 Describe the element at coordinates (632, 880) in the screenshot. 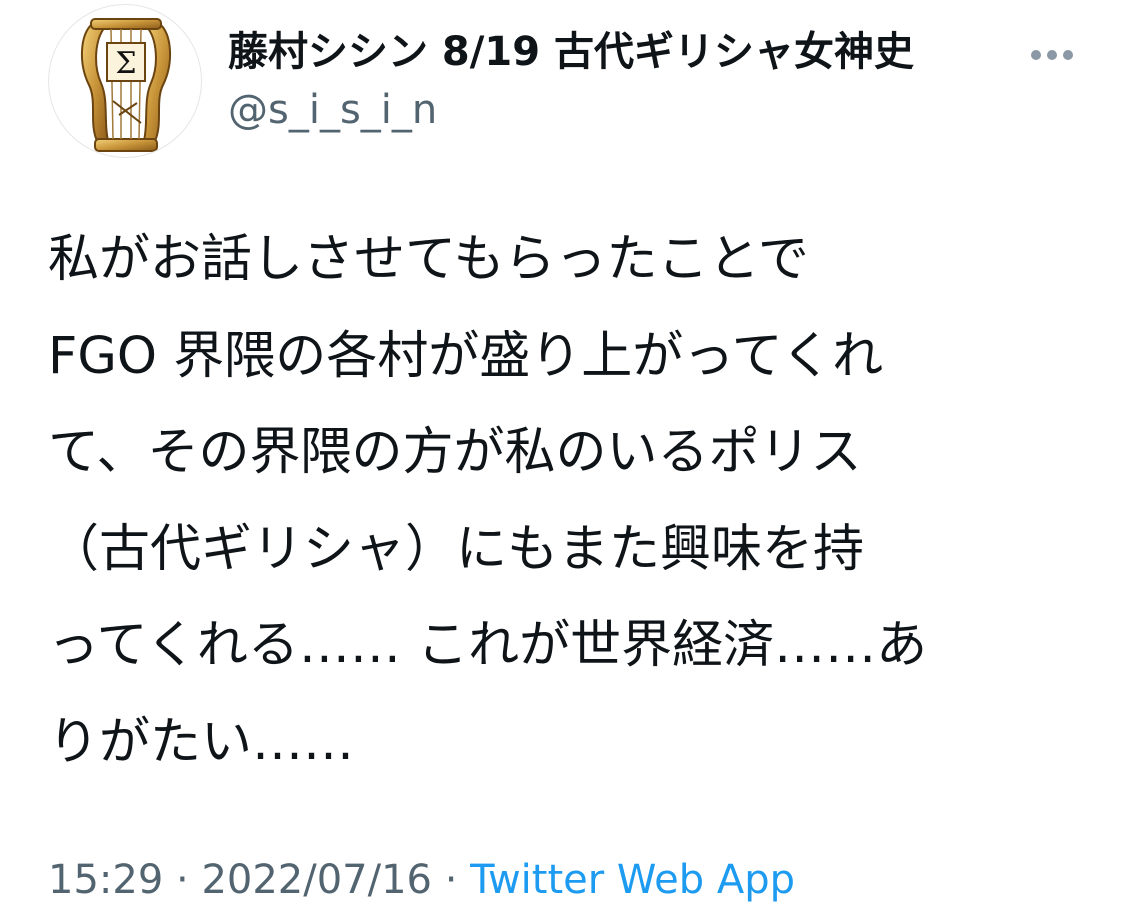

I see `tweet-source-link: Twitter Web App` at that location.